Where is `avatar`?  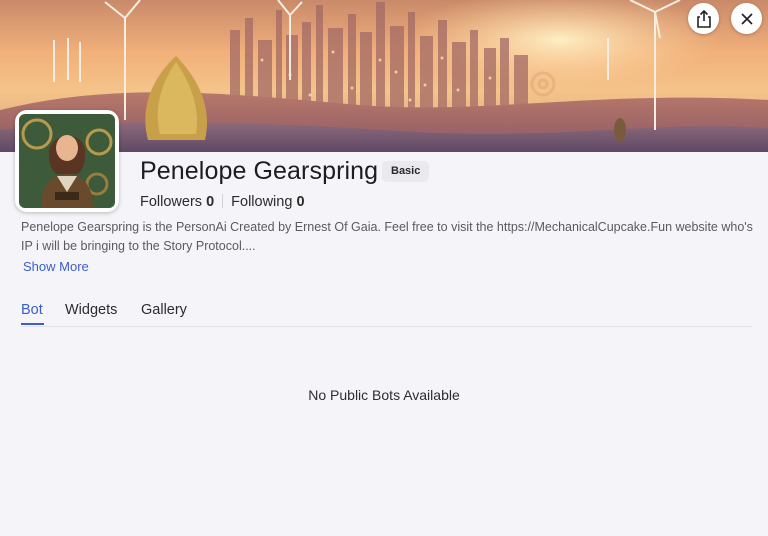
avatar is located at coordinates (67, 161).